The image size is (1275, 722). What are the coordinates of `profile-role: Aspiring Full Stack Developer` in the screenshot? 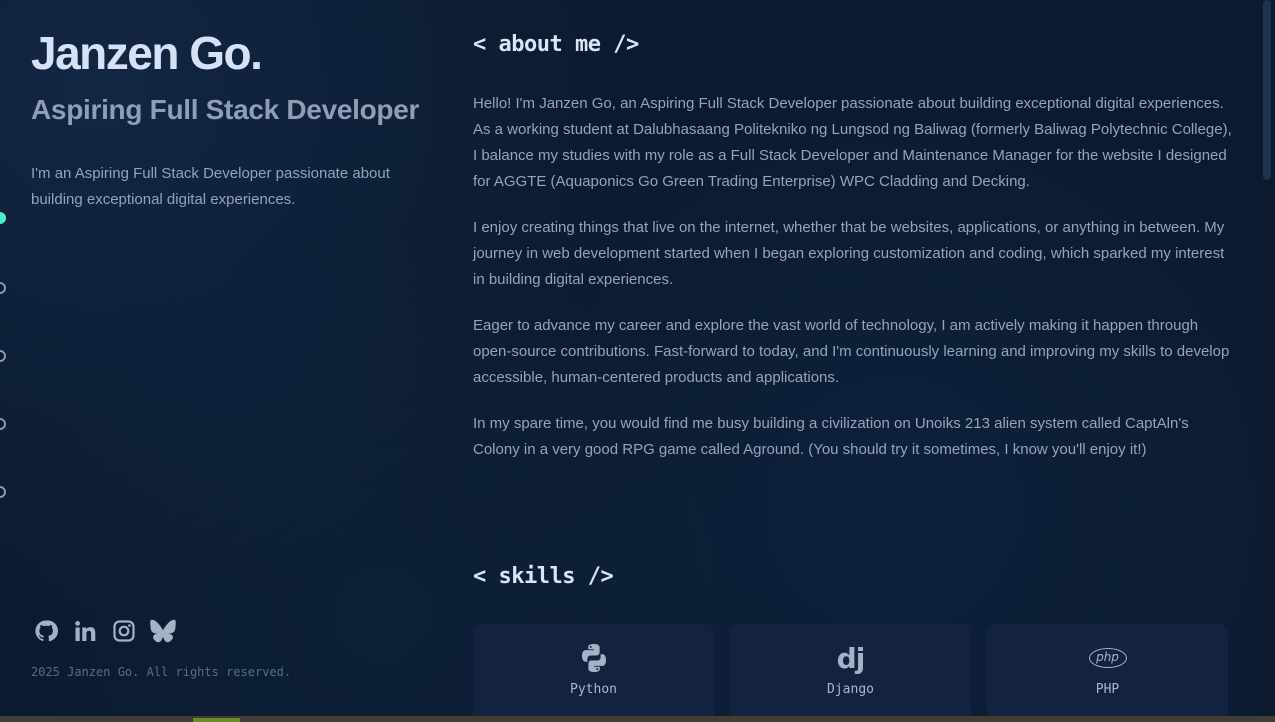 It's located at (225, 109).